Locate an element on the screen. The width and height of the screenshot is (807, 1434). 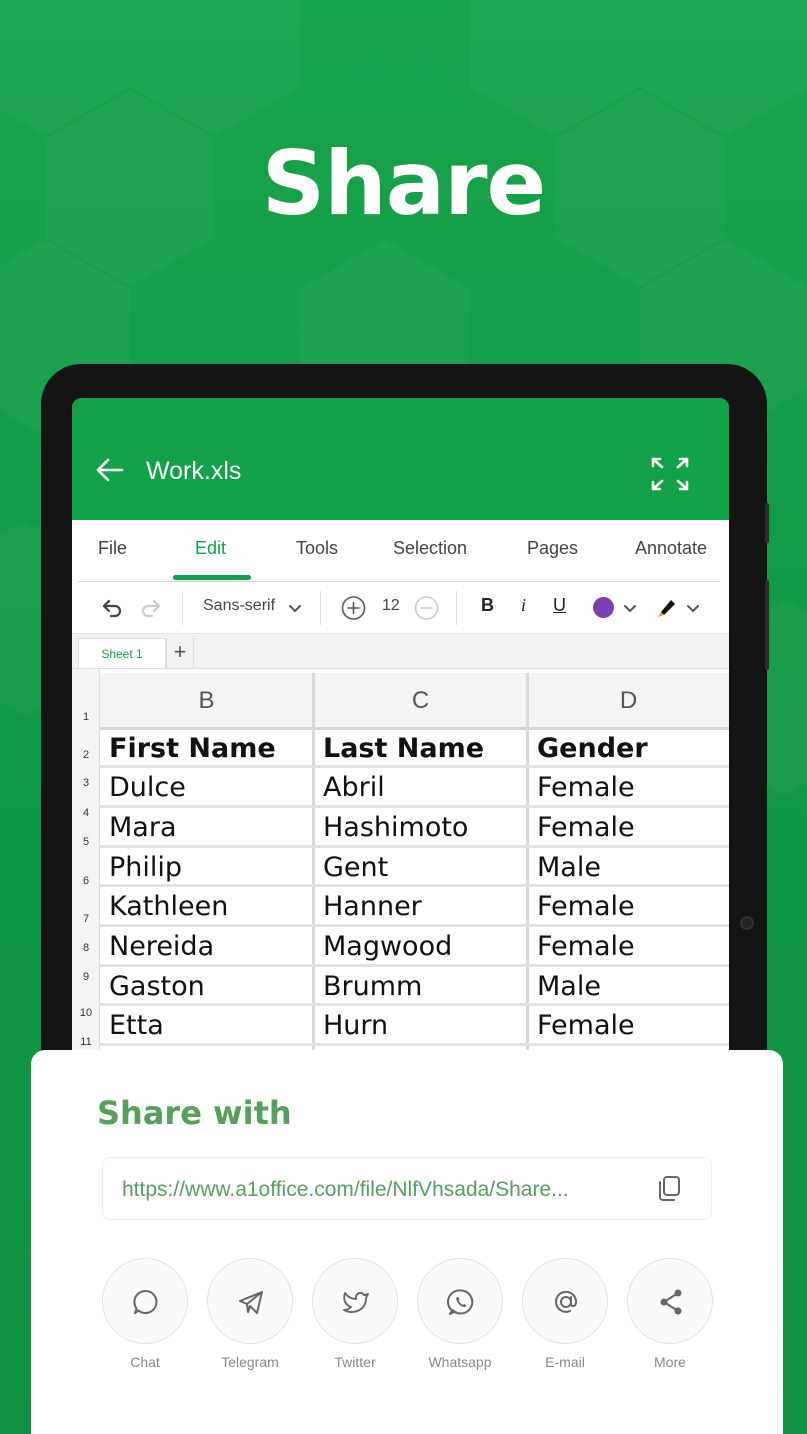
hero-title: Share is located at coordinates (404, 183).